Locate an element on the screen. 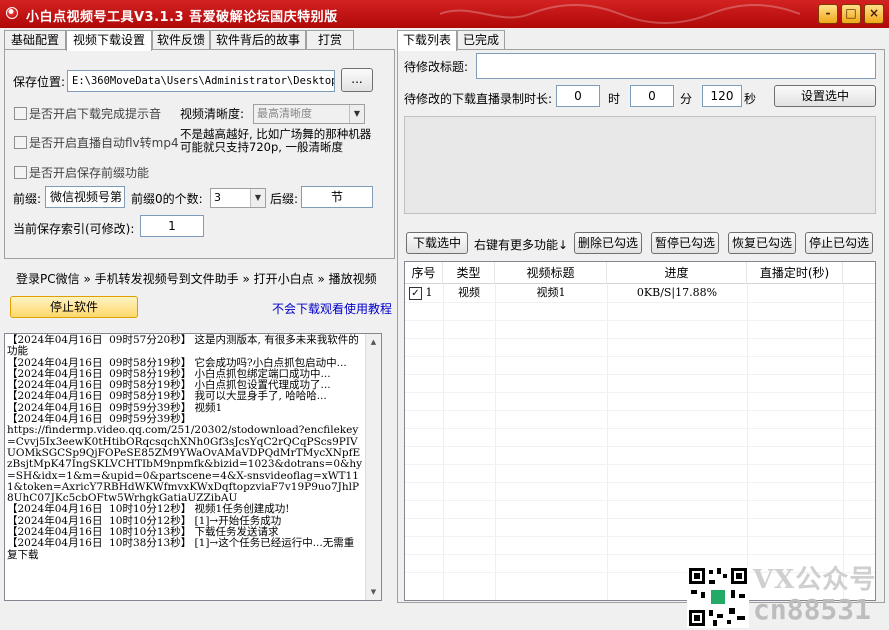 The image size is (889, 630). auto-flv-checkbox is located at coordinates (20, 142).